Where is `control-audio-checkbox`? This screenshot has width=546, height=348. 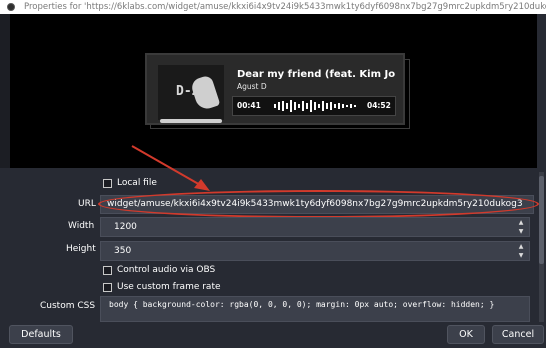
control-audio-checkbox is located at coordinates (107, 270).